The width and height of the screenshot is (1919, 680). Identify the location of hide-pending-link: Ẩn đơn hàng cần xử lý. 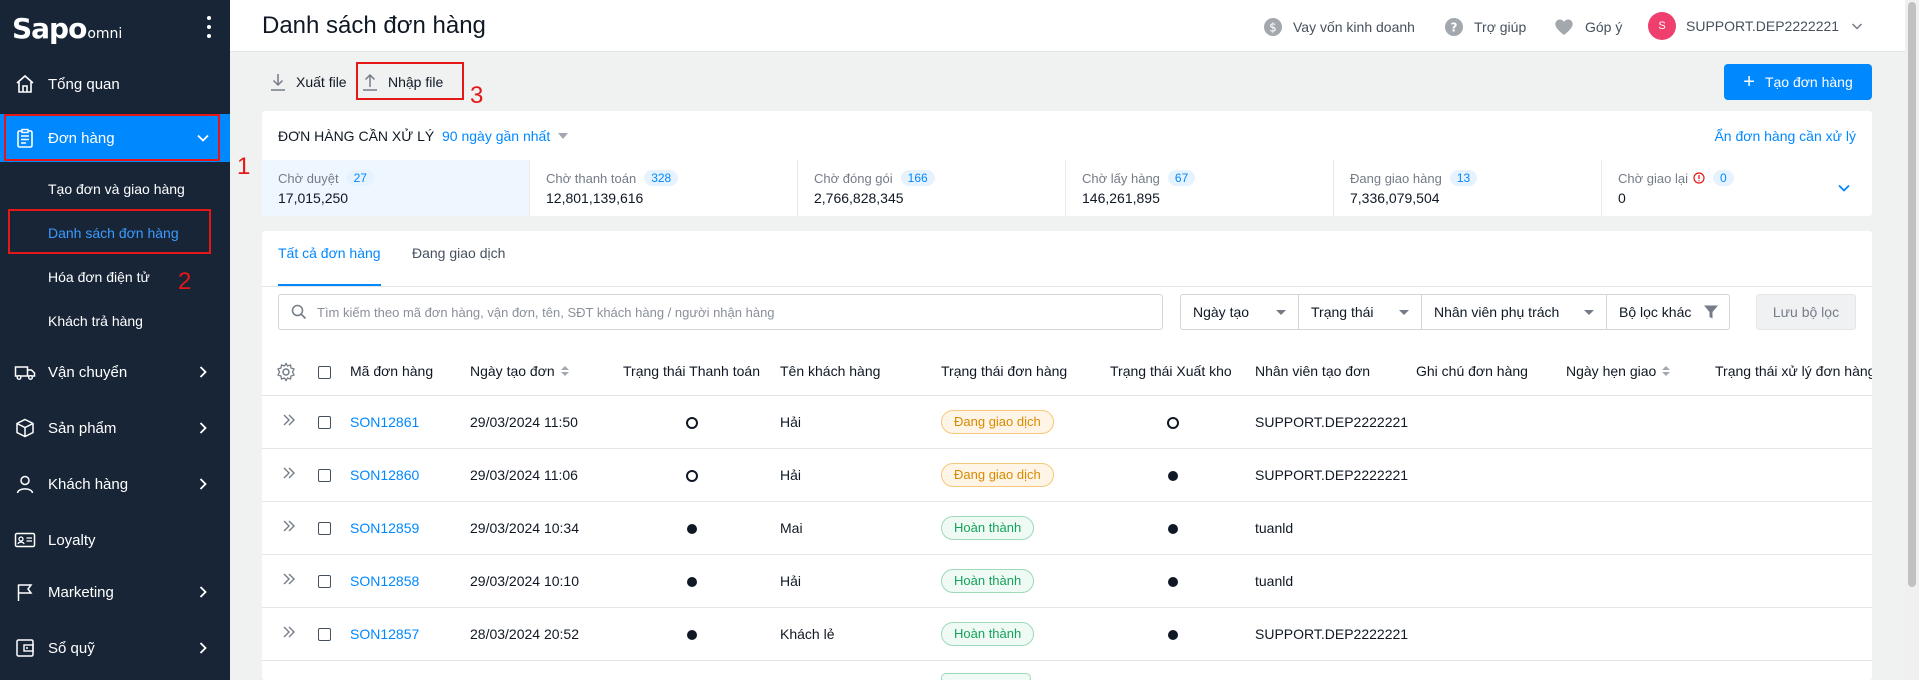
(1785, 136).